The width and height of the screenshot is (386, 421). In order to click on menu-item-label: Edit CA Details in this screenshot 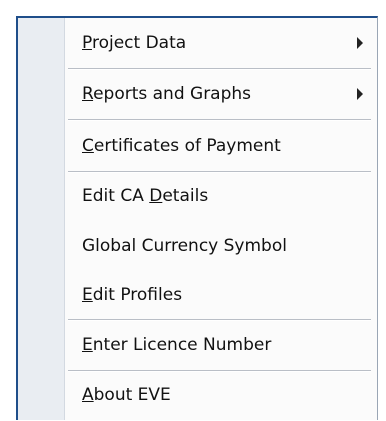, I will do `click(145, 196)`.